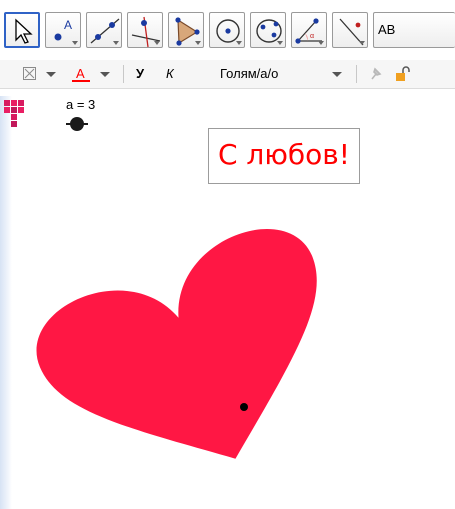  I want to click on text-tool-button: AB, so click(414, 30).